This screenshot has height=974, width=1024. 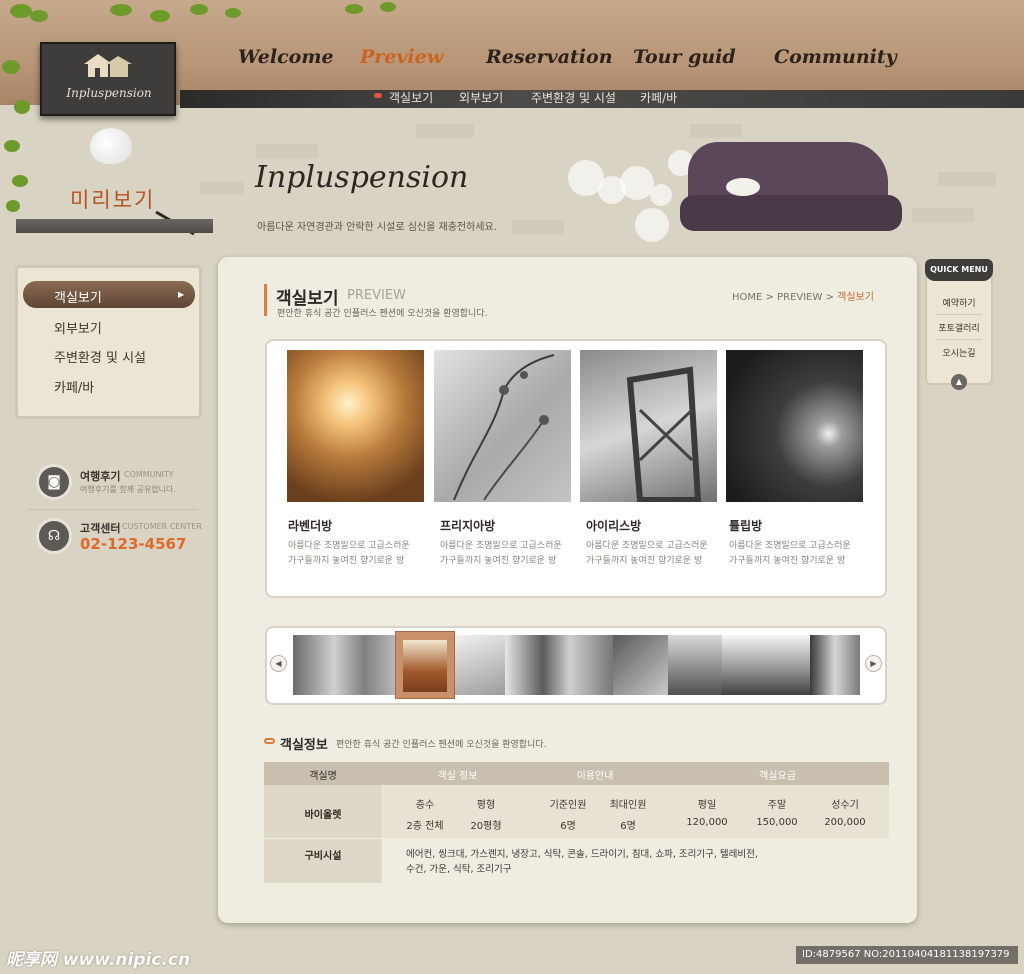 What do you see at coordinates (747, 297) in the screenshot?
I see `breadcrumb-home: HOME` at bounding box center [747, 297].